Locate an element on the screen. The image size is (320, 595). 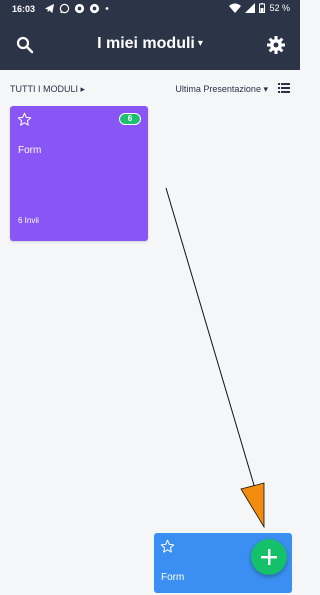
signal-icon is located at coordinates (250, 8).